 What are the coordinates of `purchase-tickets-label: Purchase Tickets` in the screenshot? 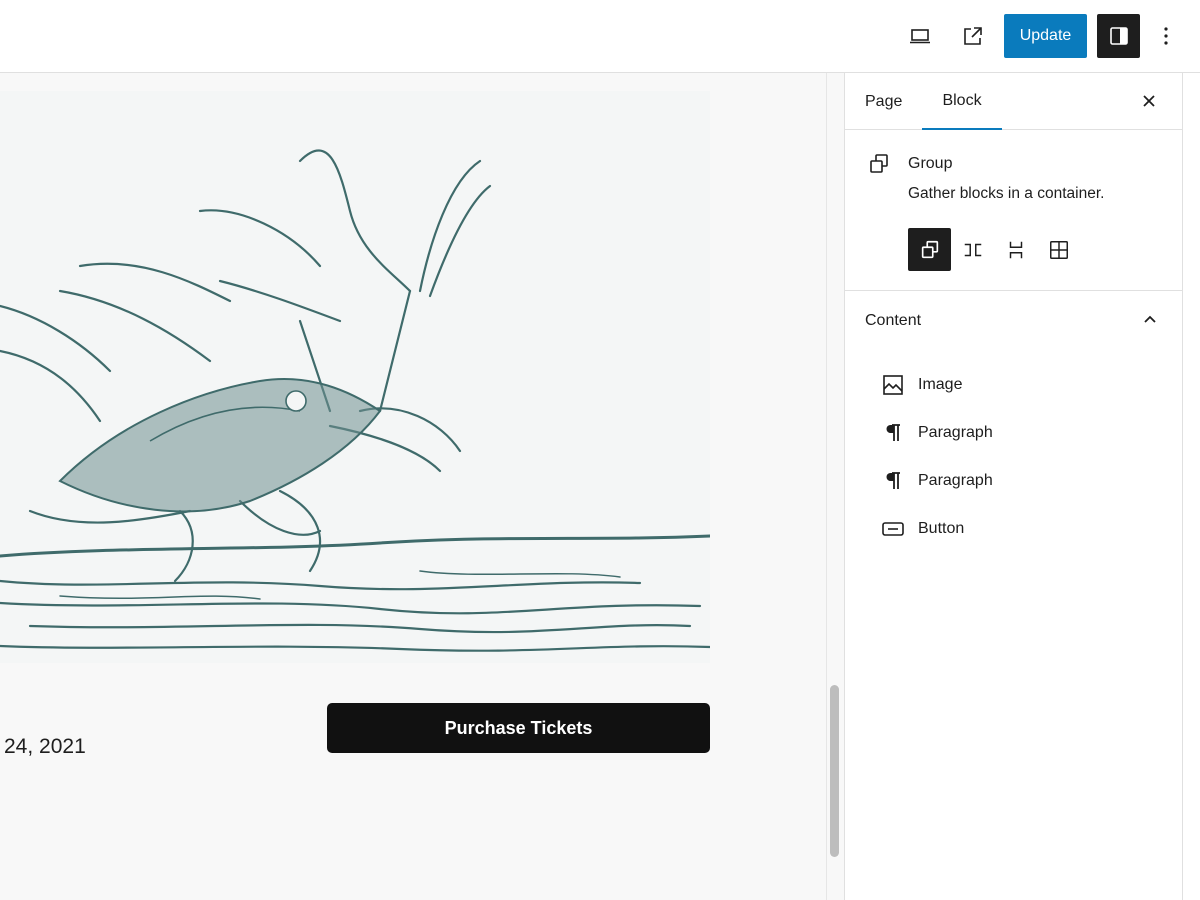 It's located at (518, 727).